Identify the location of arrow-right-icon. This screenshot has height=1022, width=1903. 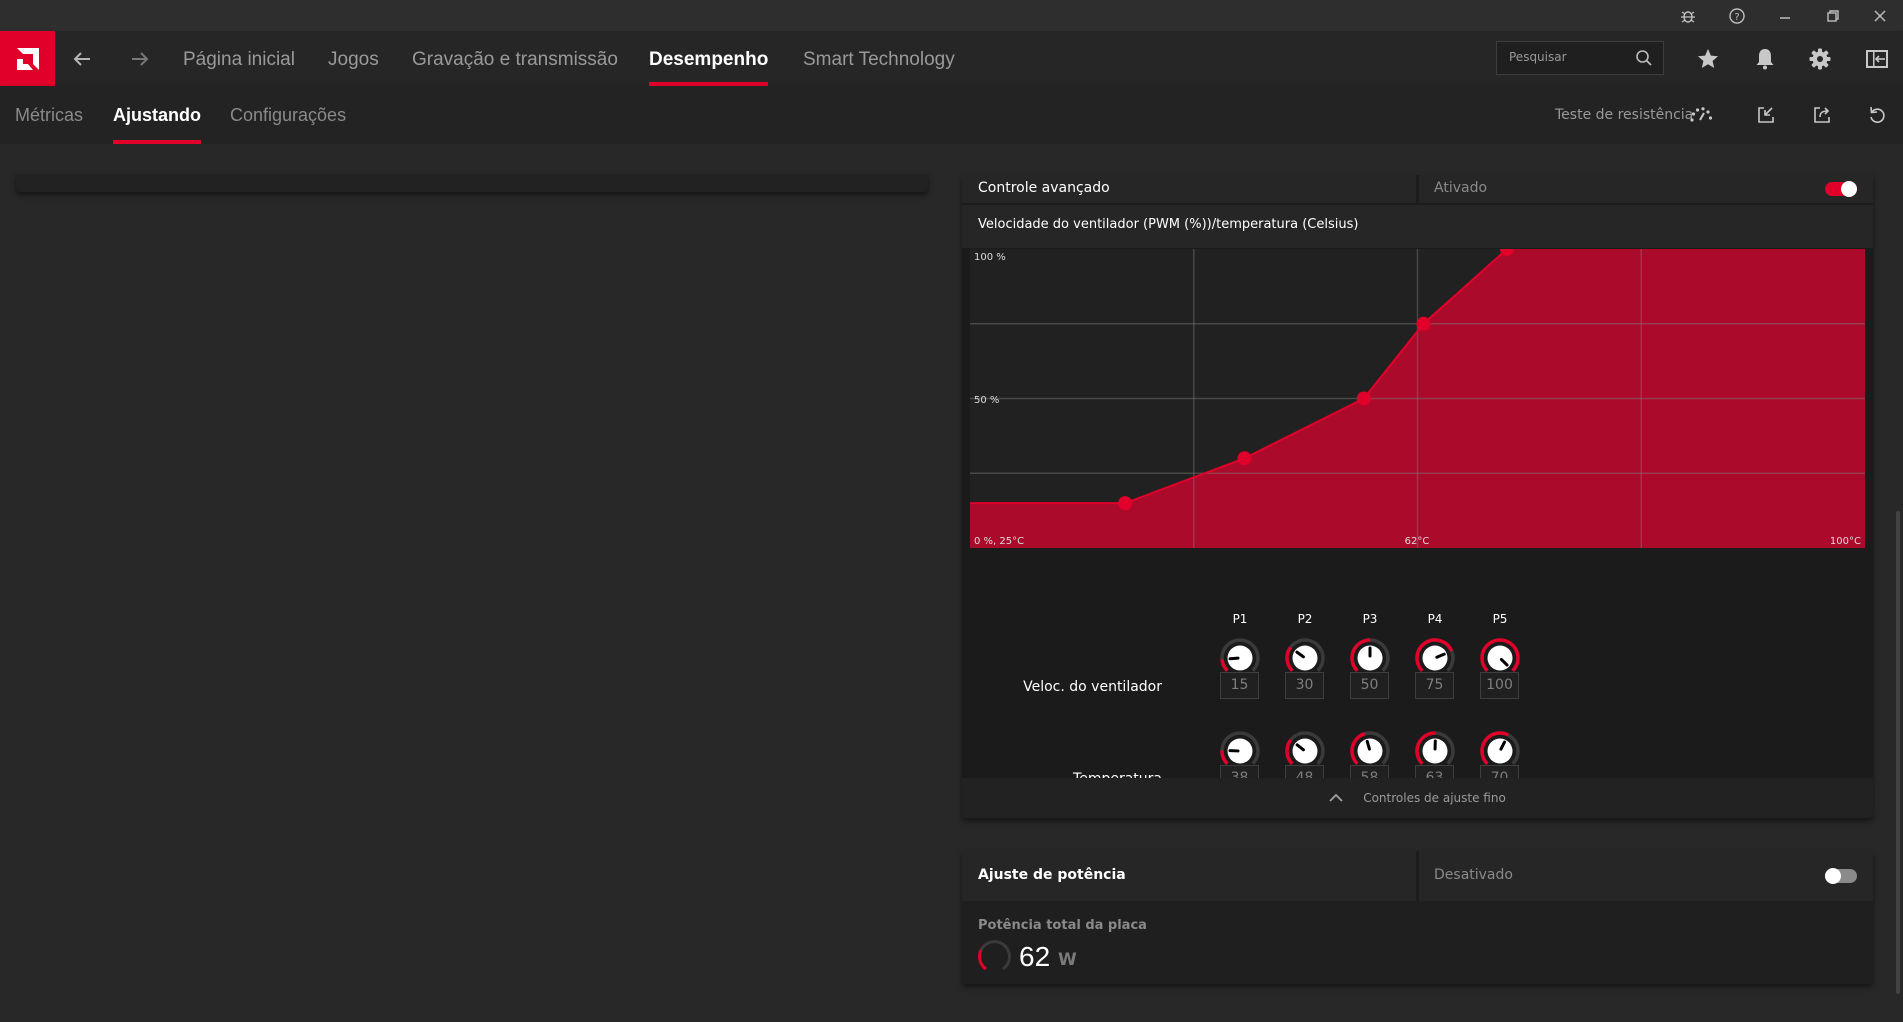
(140, 59).